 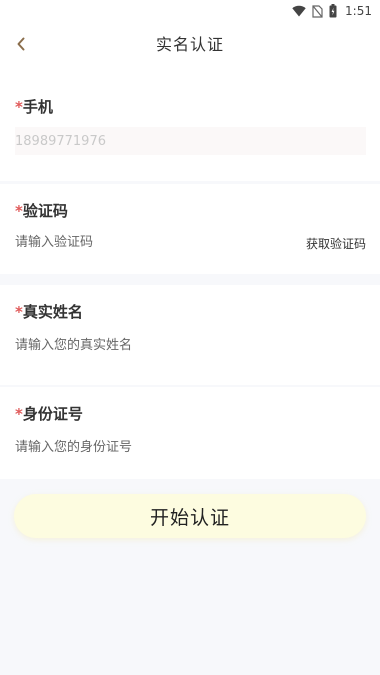 I want to click on status-time: 1:51, so click(x=358, y=11).